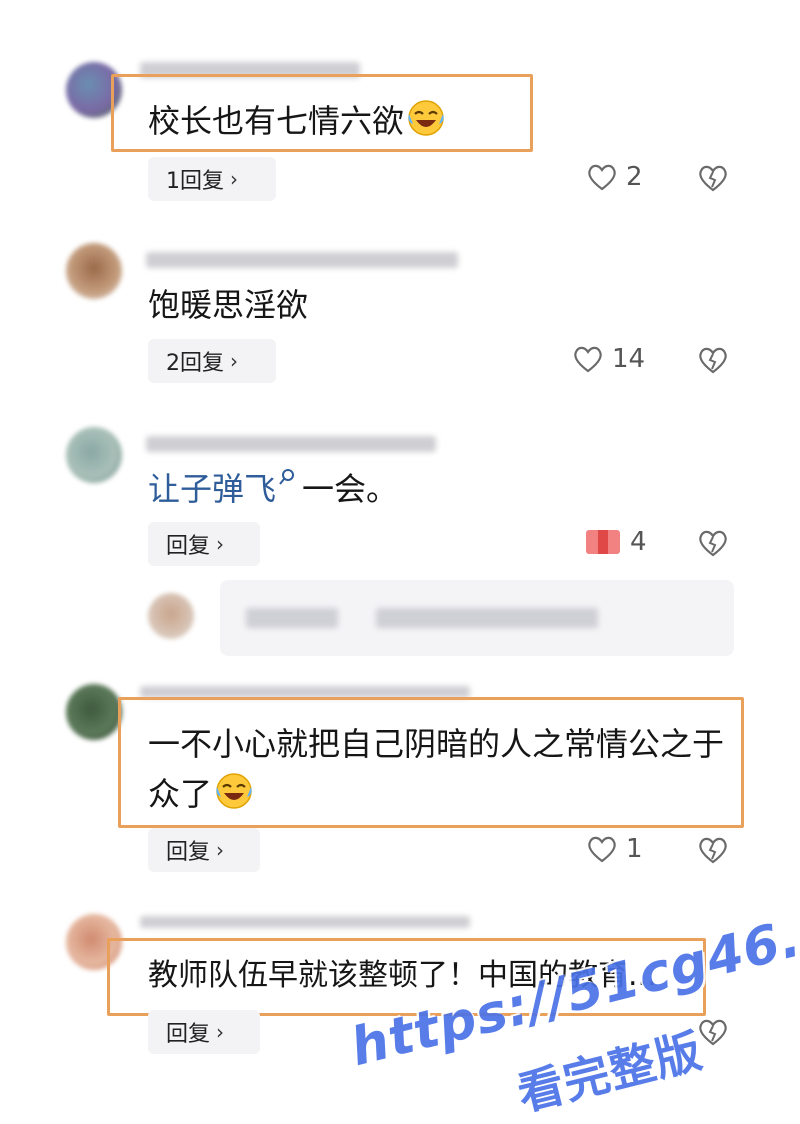 Image resolution: width=800 pixels, height=1124 pixels. What do you see at coordinates (195, 363) in the screenshot?
I see `reply-count-label: 2回复` at bounding box center [195, 363].